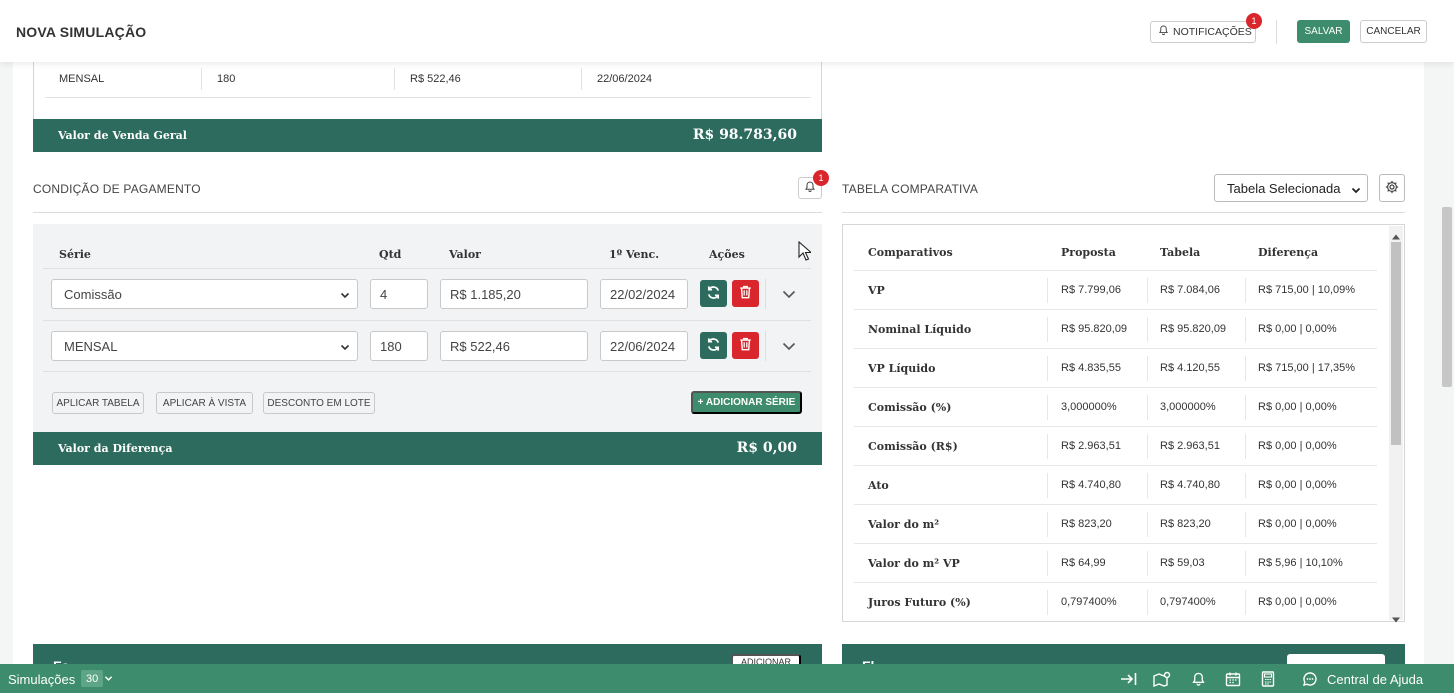 This screenshot has height=693, width=1454. I want to click on chat-help-icon, so click(1310, 679).